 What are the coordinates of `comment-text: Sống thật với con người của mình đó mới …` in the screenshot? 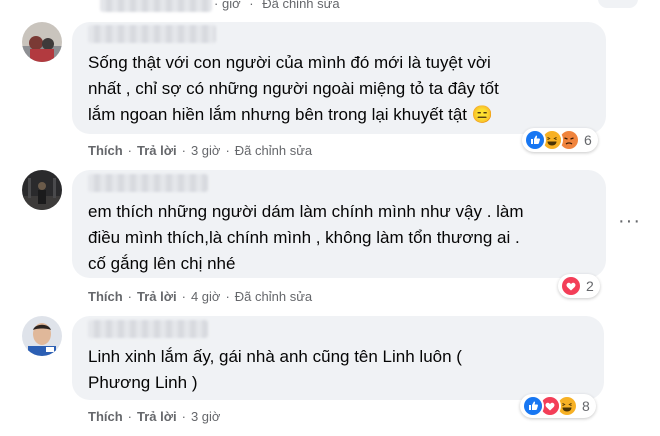 It's located at (293, 88).